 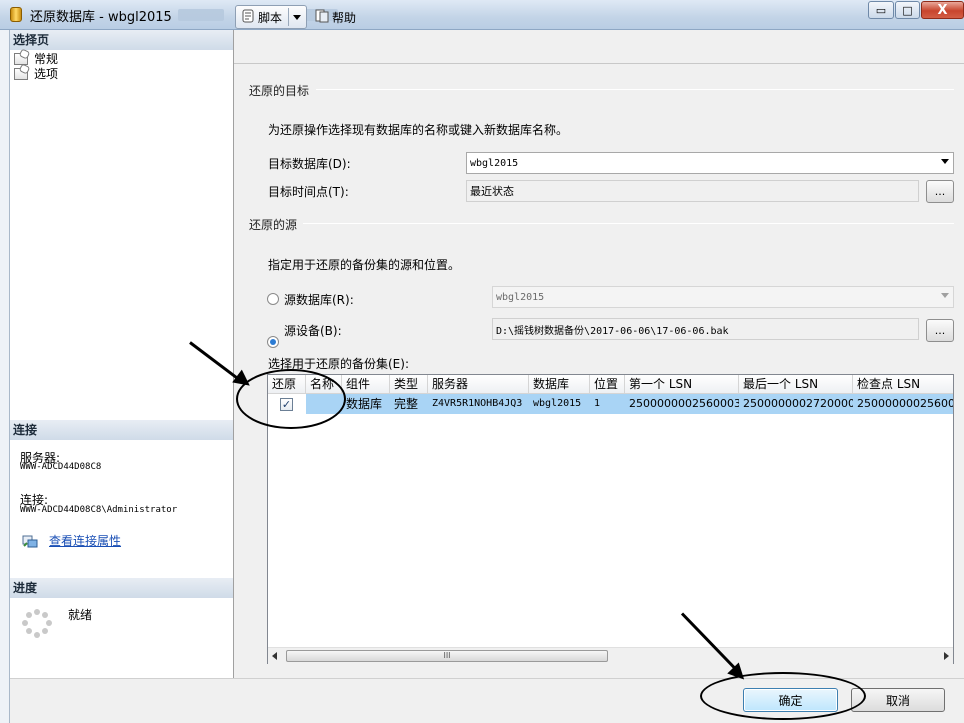 I want to click on source-database-radio, so click(x=273, y=299).